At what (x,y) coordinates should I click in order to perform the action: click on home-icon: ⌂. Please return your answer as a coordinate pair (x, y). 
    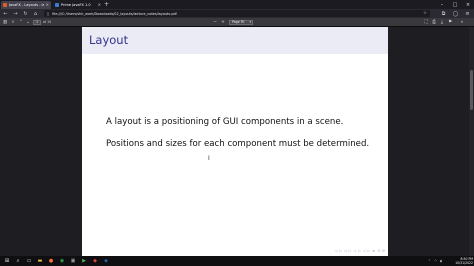
    Looking at the image, I should click on (35, 13).